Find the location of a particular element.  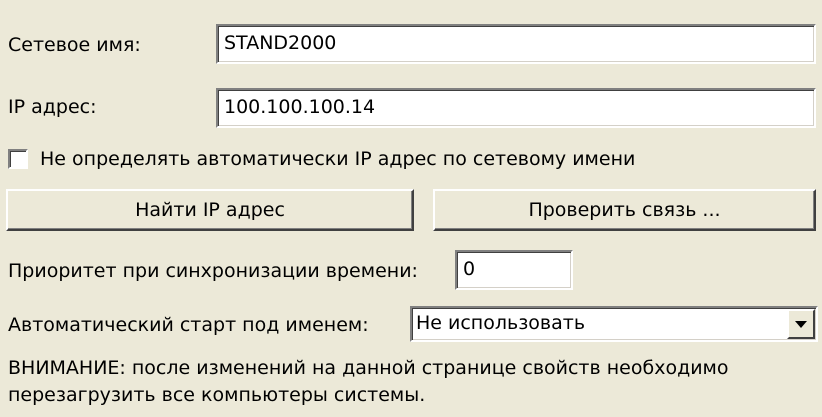

ip-address-label: IP адрес: is located at coordinates (52, 107).